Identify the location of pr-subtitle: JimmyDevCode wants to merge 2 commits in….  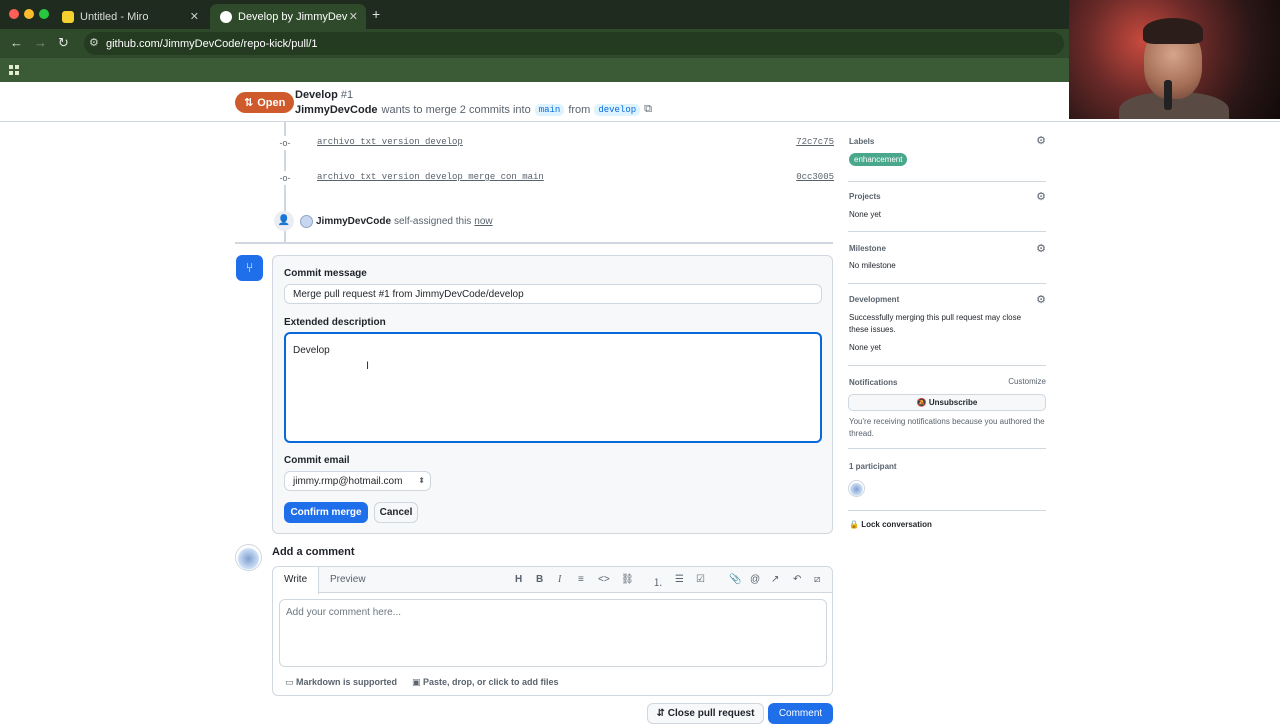
(473, 109).